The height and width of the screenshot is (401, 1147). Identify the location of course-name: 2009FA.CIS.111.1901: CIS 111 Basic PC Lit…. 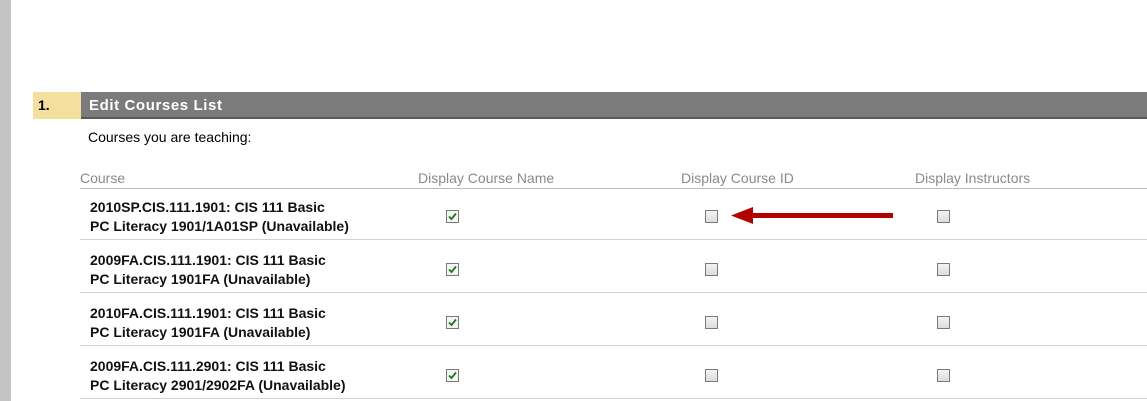
(208, 270).